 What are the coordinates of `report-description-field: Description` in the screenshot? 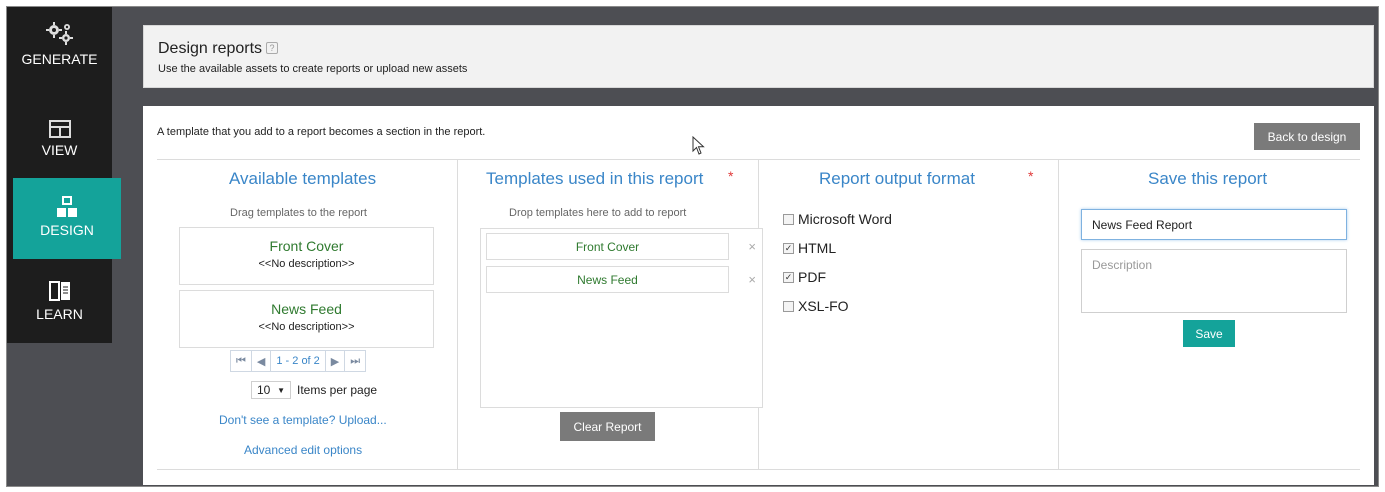 It's located at (1214, 281).